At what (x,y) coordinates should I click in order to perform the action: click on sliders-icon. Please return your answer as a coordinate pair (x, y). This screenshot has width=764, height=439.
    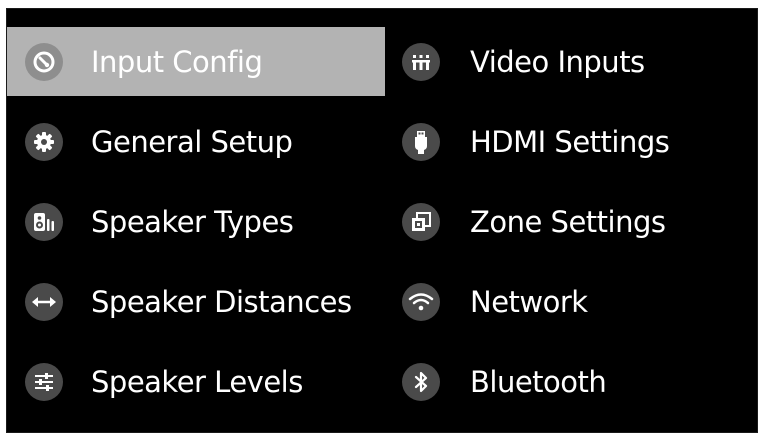
    Looking at the image, I should click on (44, 381).